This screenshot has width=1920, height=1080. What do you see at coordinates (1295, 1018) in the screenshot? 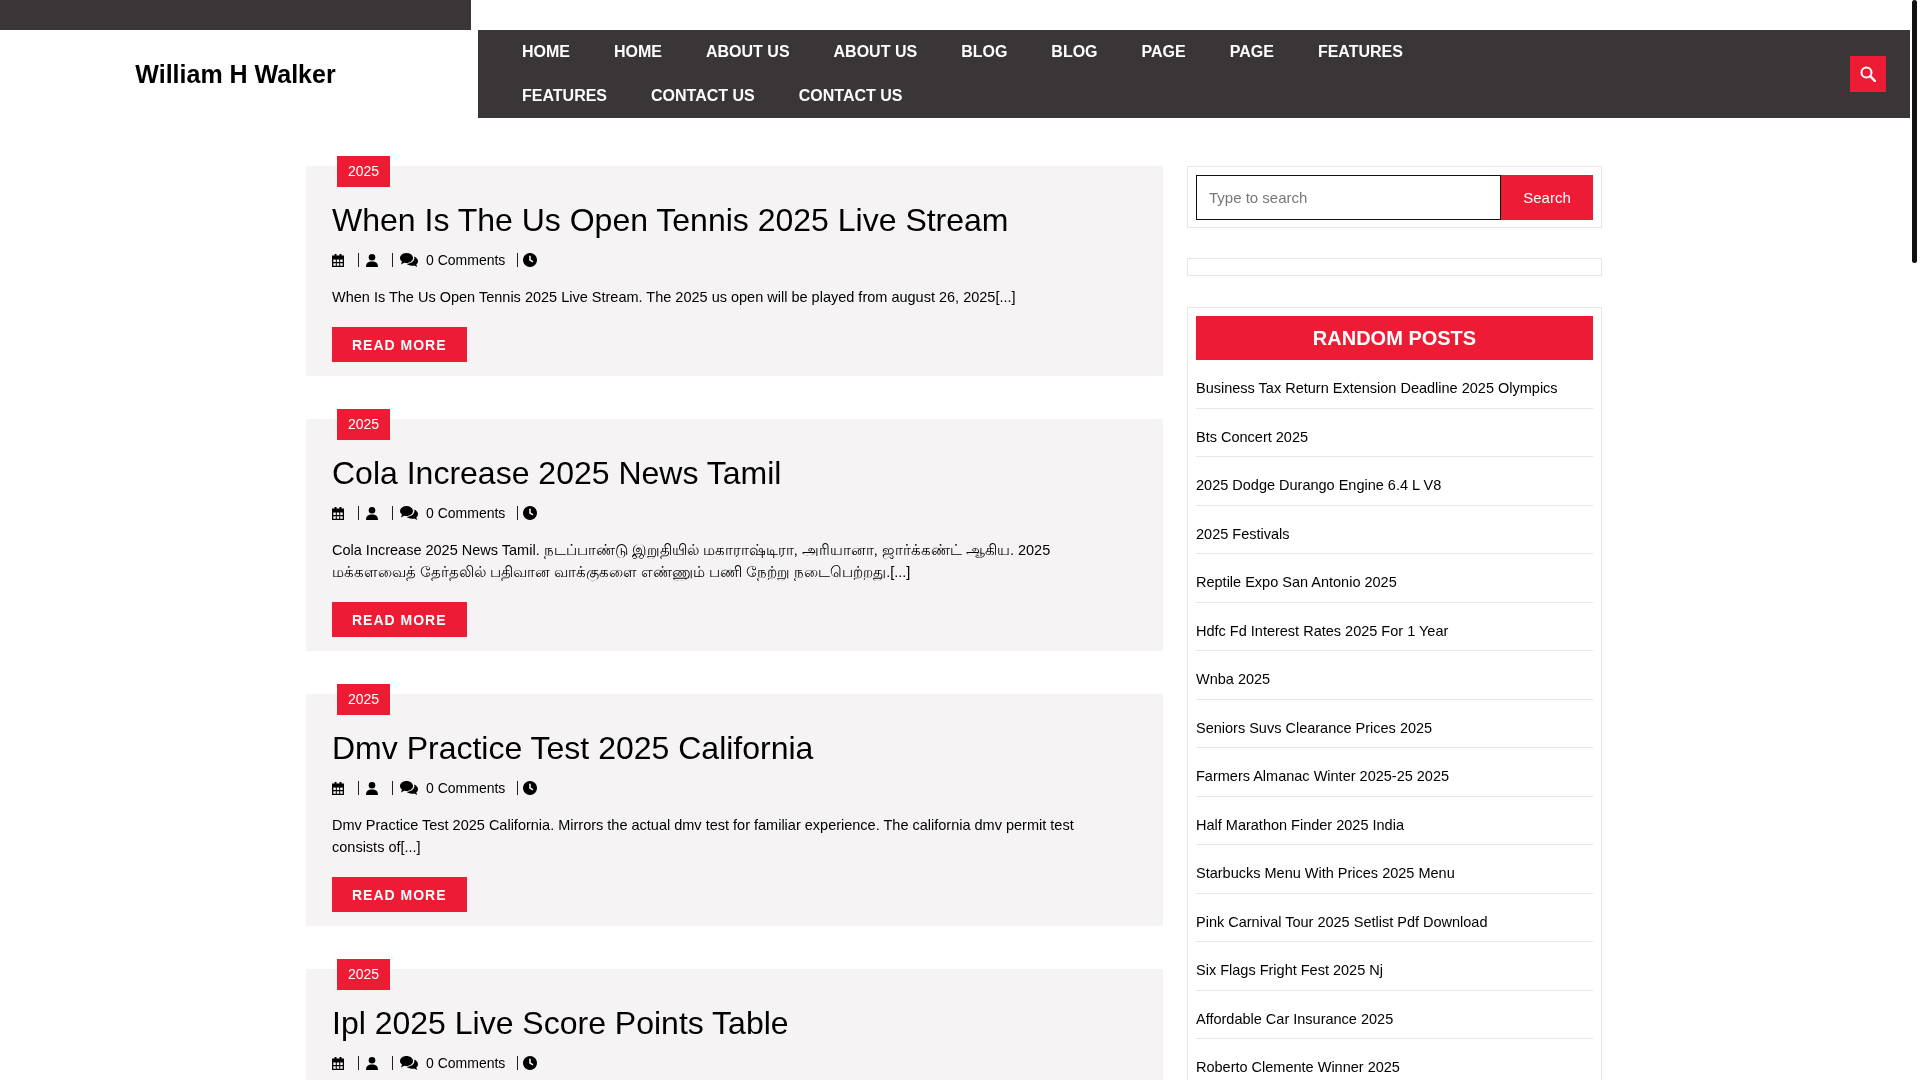
I see `random-post-link: Affordable Car Insurance 2025` at bounding box center [1295, 1018].